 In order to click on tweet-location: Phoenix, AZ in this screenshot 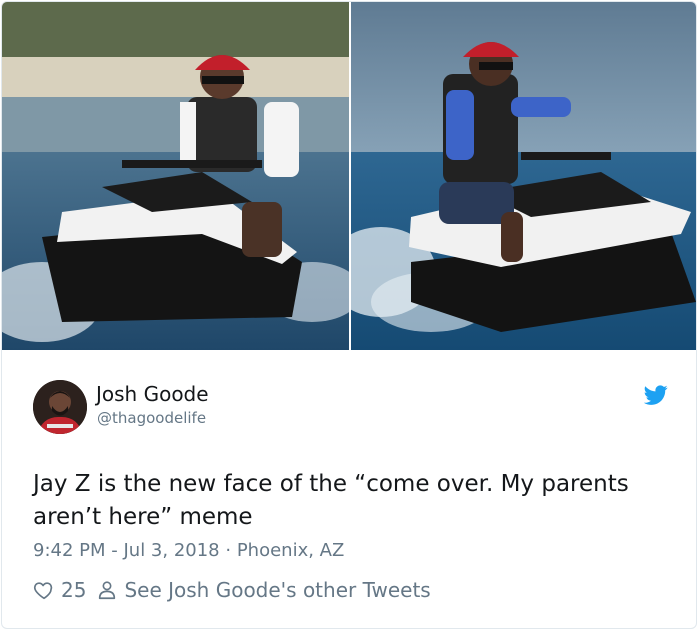, I will do `click(291, 550)`.